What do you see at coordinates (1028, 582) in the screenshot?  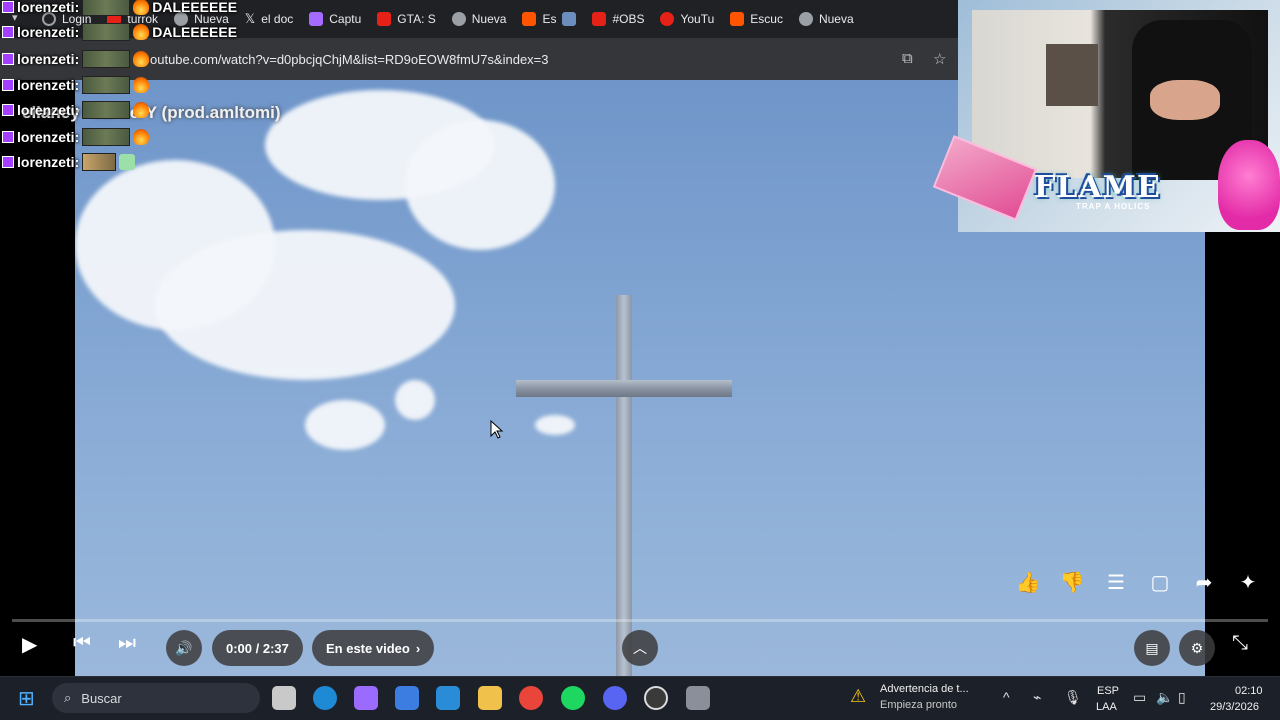 I see `like-icon: 👍` at bounding box center [1028, 582].